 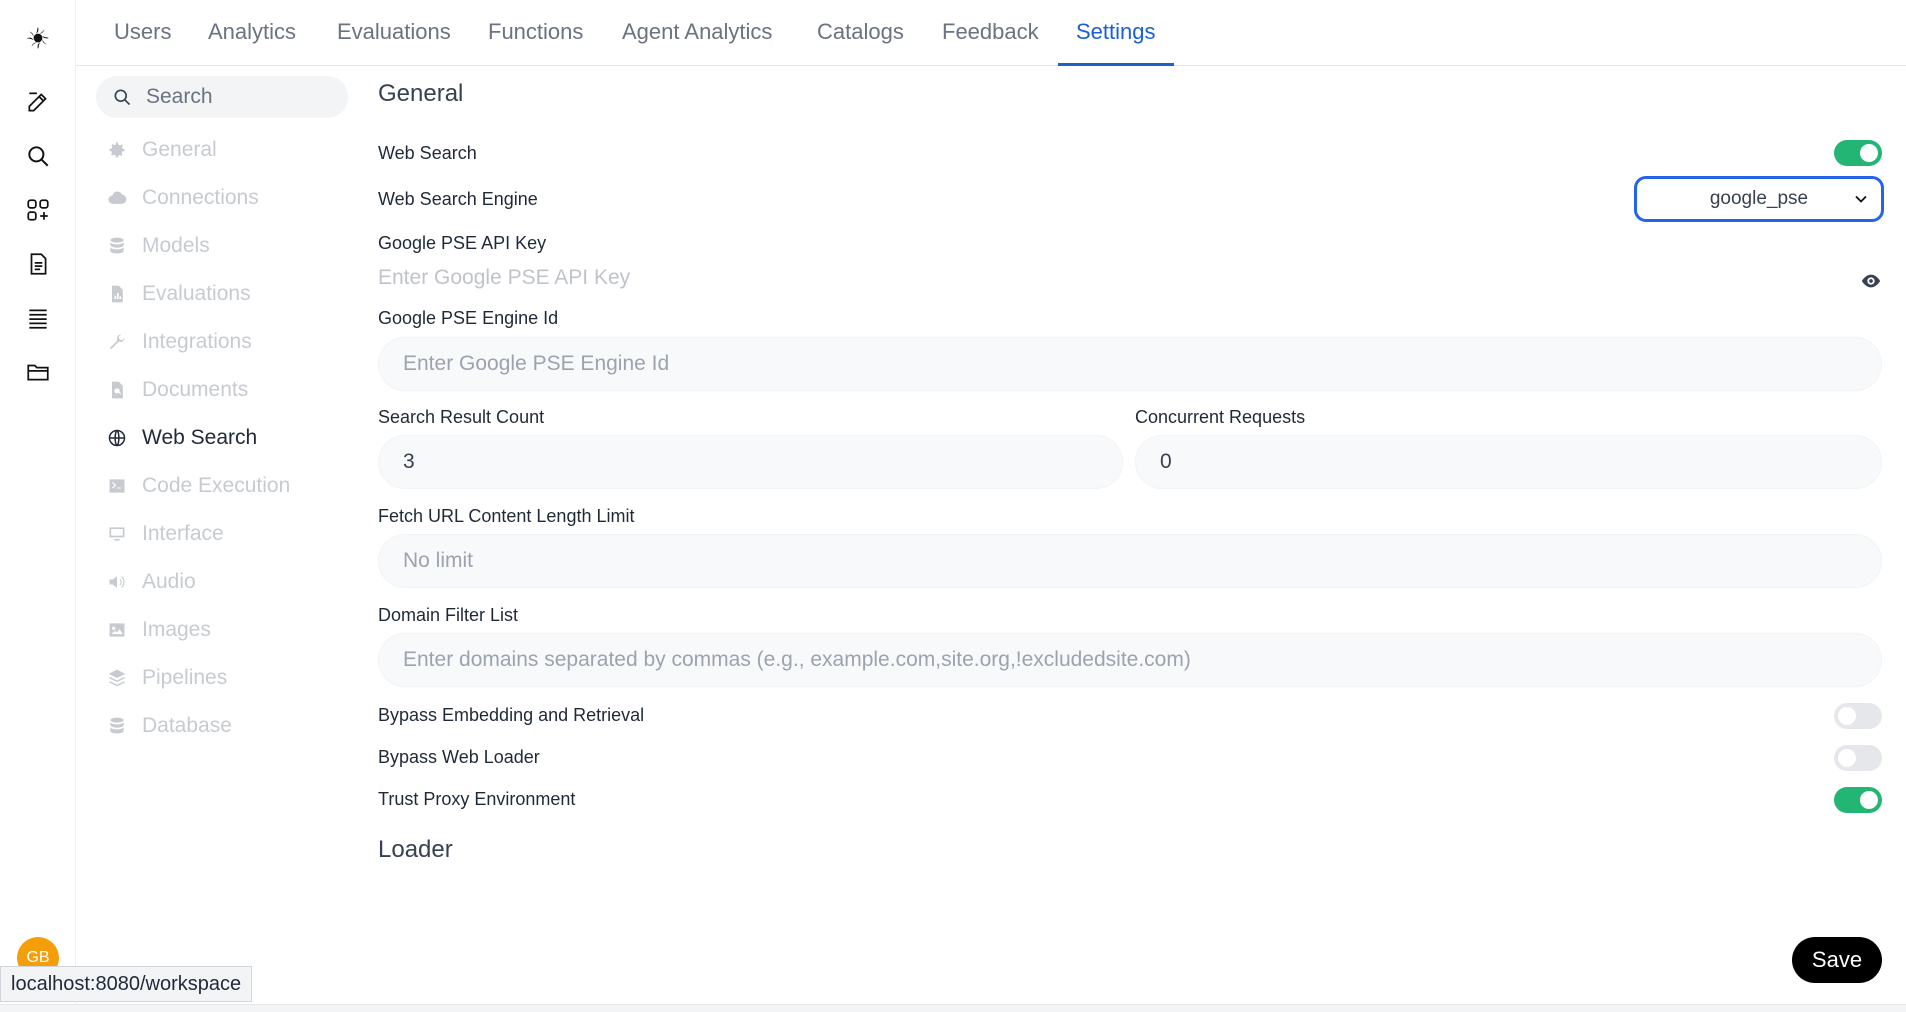 I want to click on tab-evaluations: Evaluations, so click(x=394, y=33).